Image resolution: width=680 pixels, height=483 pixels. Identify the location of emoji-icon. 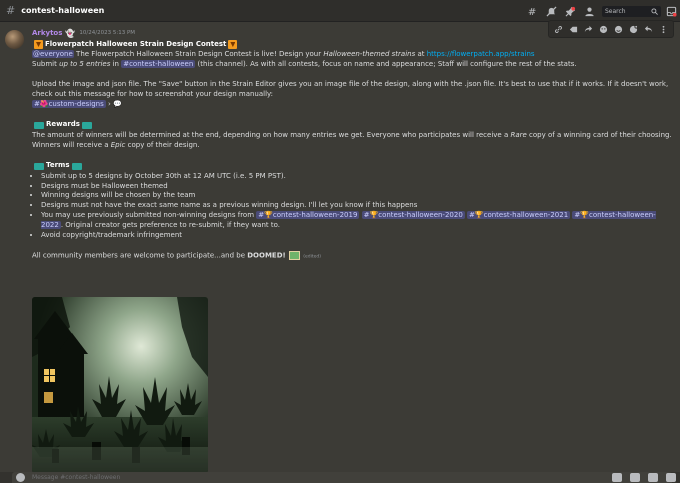
(671, 477).